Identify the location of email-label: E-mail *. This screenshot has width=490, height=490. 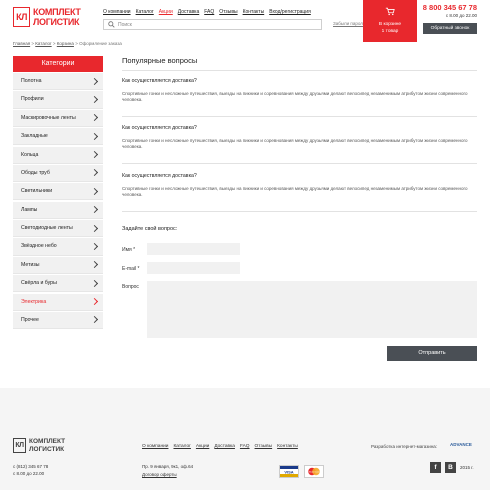
(131, 269).